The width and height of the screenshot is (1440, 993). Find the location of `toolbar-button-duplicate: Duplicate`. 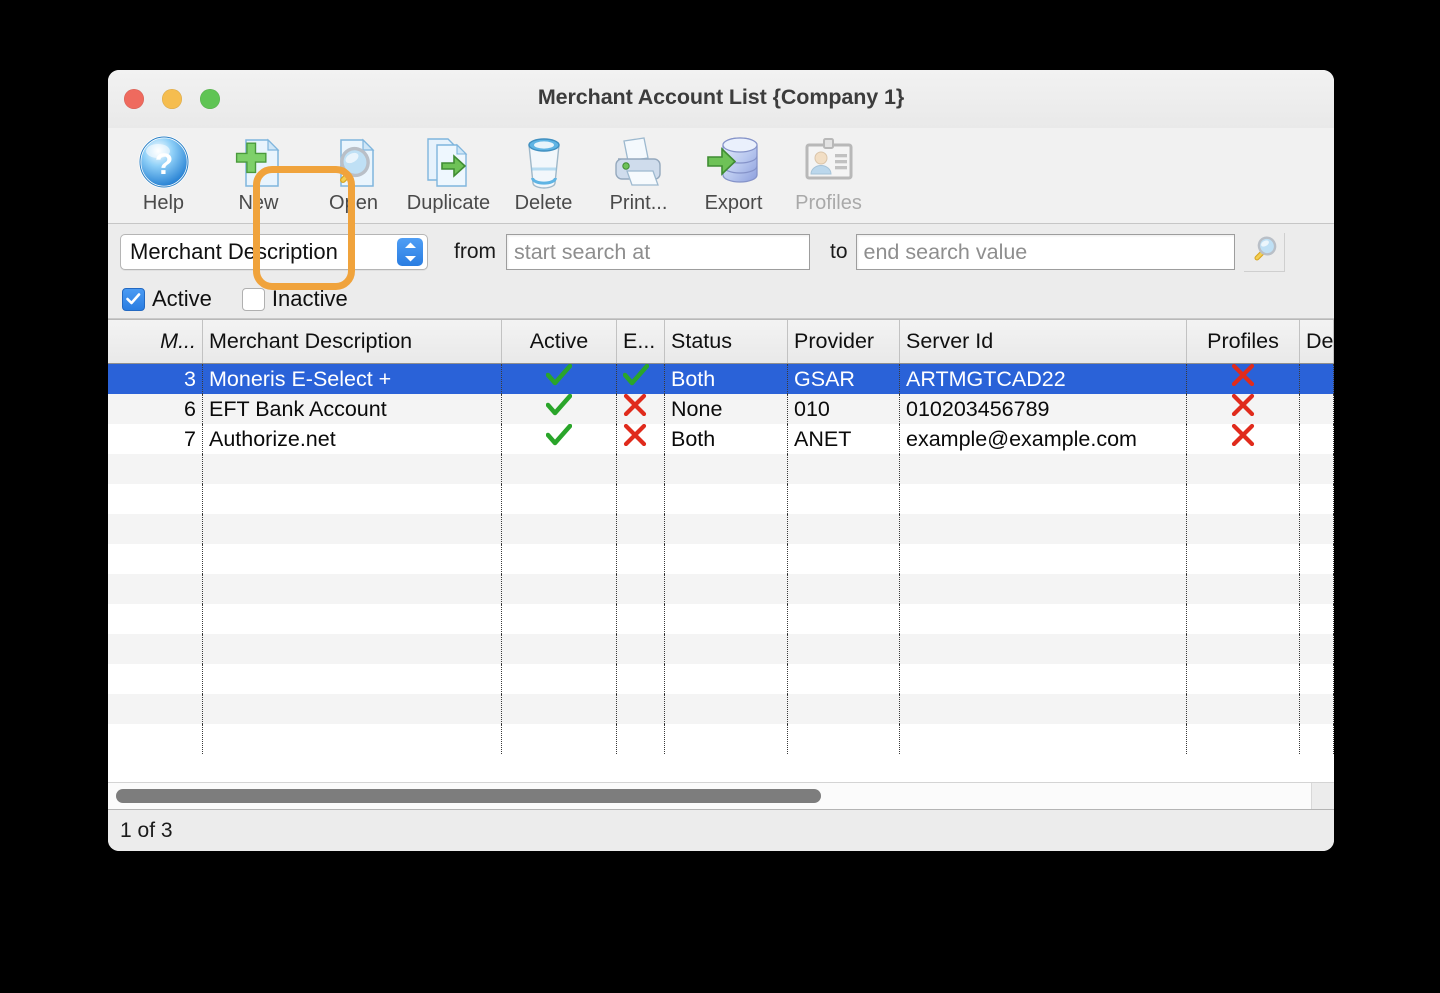

toolbar-button-duplicate: Duplicate is located at coordinates (448, 174).